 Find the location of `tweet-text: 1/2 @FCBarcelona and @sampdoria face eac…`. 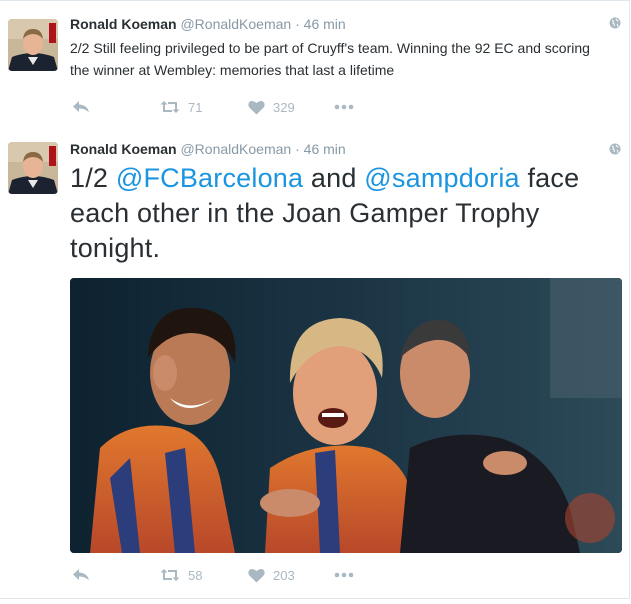

tweet-text: 1/2 @FCBarcelona and @sampdoria face eac… is located at coordinates (340, 213).